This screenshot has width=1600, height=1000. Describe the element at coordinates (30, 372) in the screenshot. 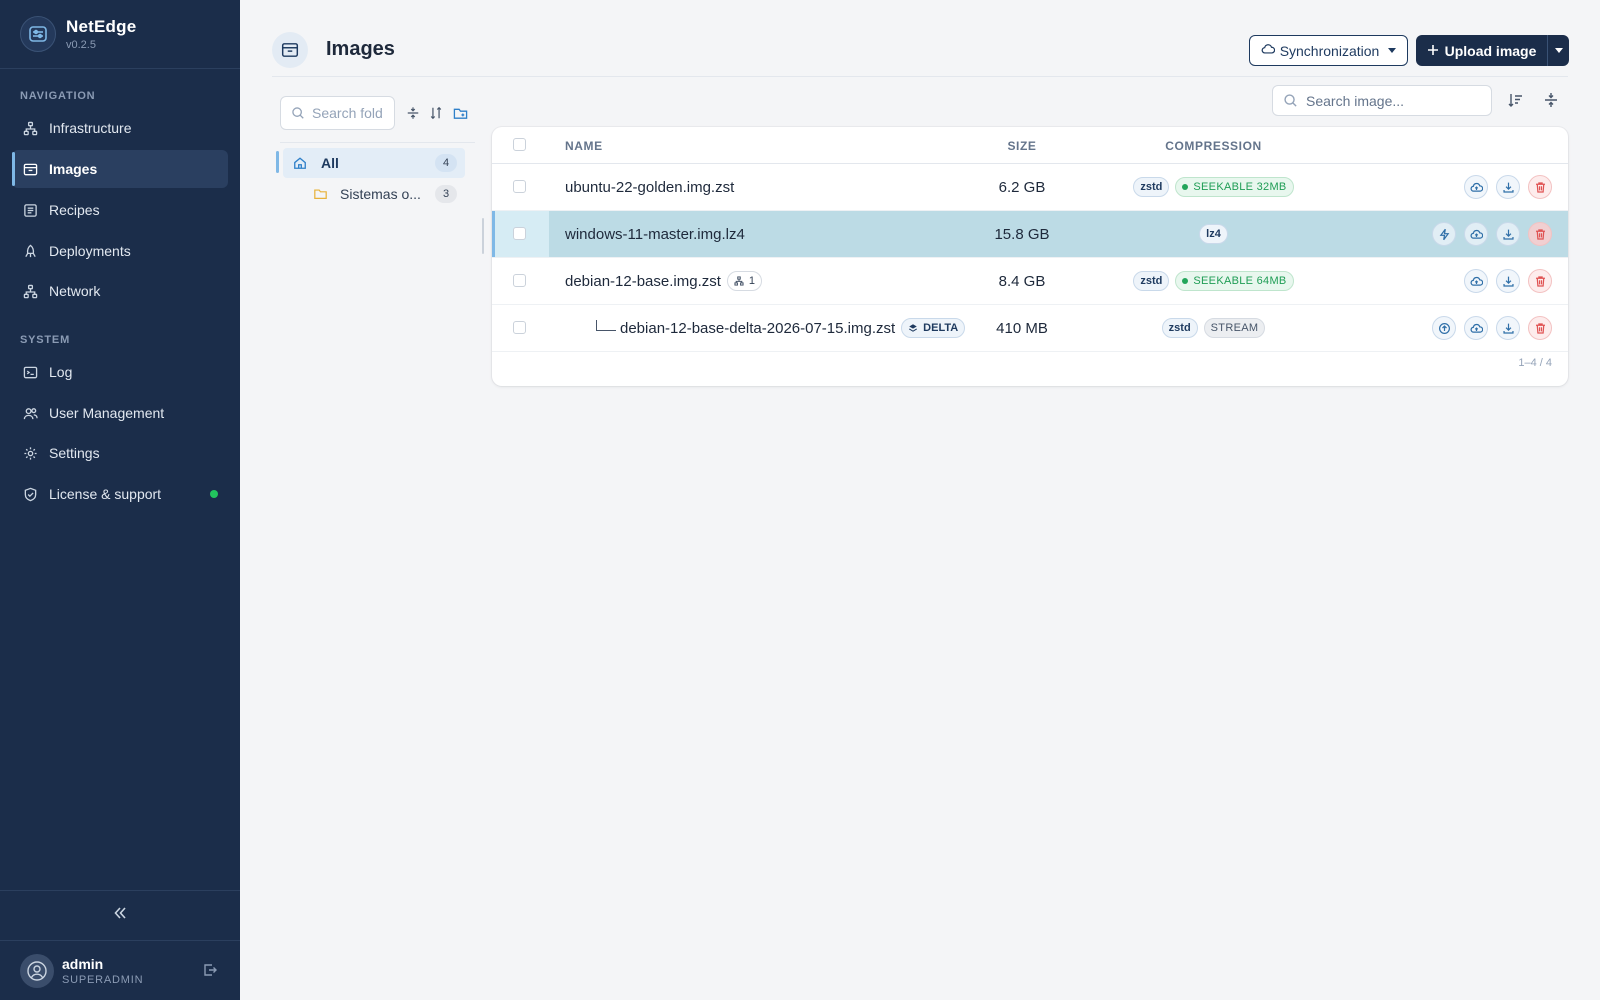

I see `terminal-icon` at that location.